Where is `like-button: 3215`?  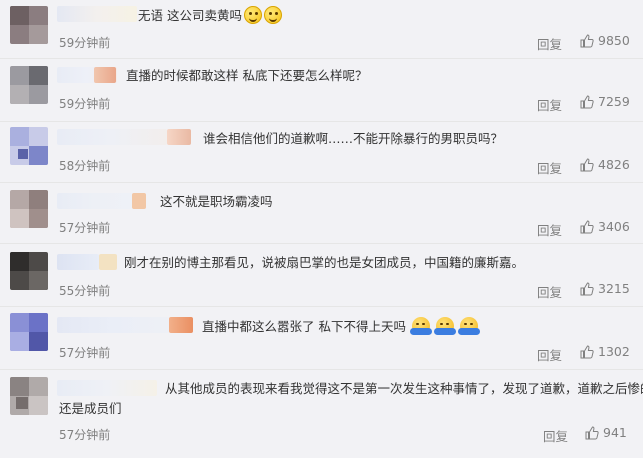
like-button: 3215 is located at coordinates (605, 288).